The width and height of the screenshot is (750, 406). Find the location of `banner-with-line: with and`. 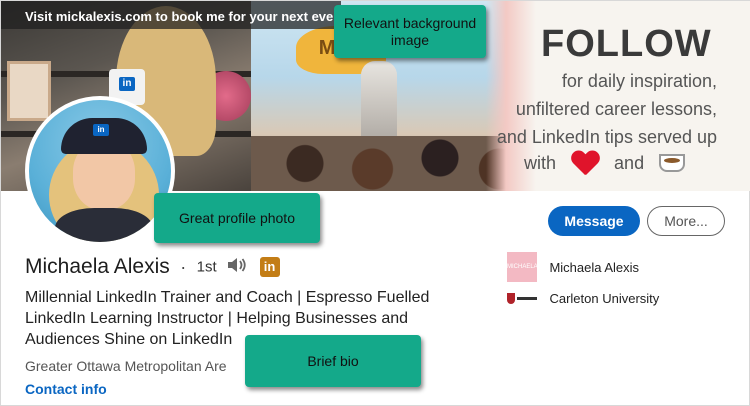

banner-with-line: with and is located at coordinates (605, 163).